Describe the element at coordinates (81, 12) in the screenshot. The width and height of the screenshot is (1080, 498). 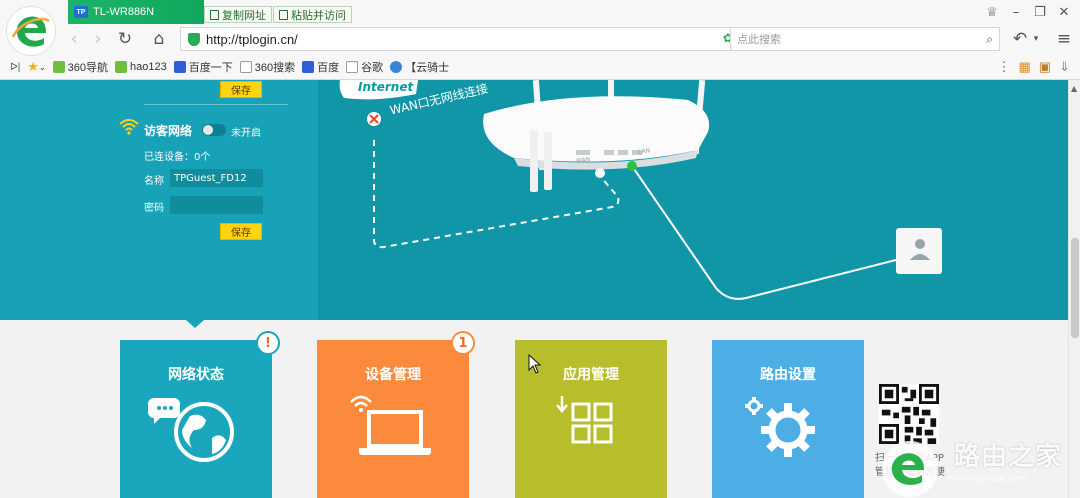
I see `tp-favicon-icon: TP` at that location.